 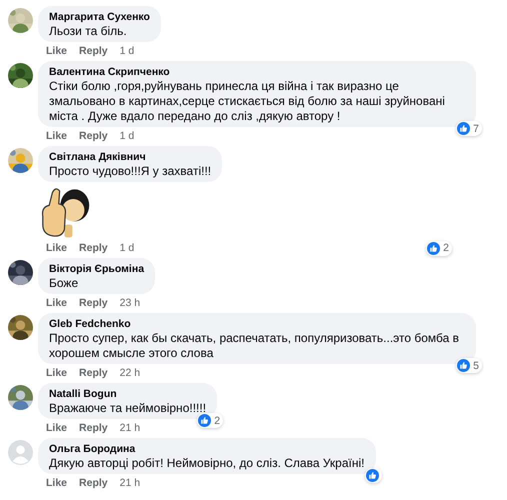 I want to click on reaction-badge: 5, so click(x=469, y=365).